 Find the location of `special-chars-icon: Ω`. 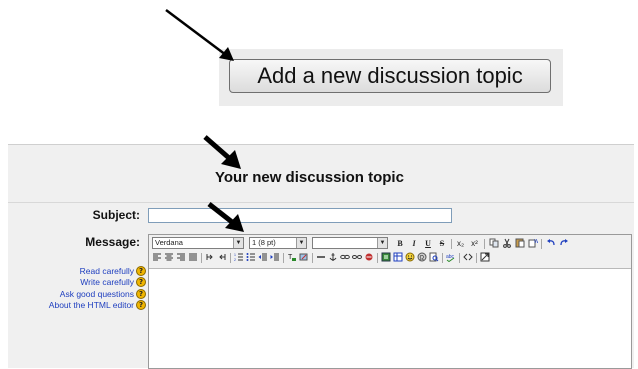

special-chars-icon: Ω is located at coordinates (422, 257).